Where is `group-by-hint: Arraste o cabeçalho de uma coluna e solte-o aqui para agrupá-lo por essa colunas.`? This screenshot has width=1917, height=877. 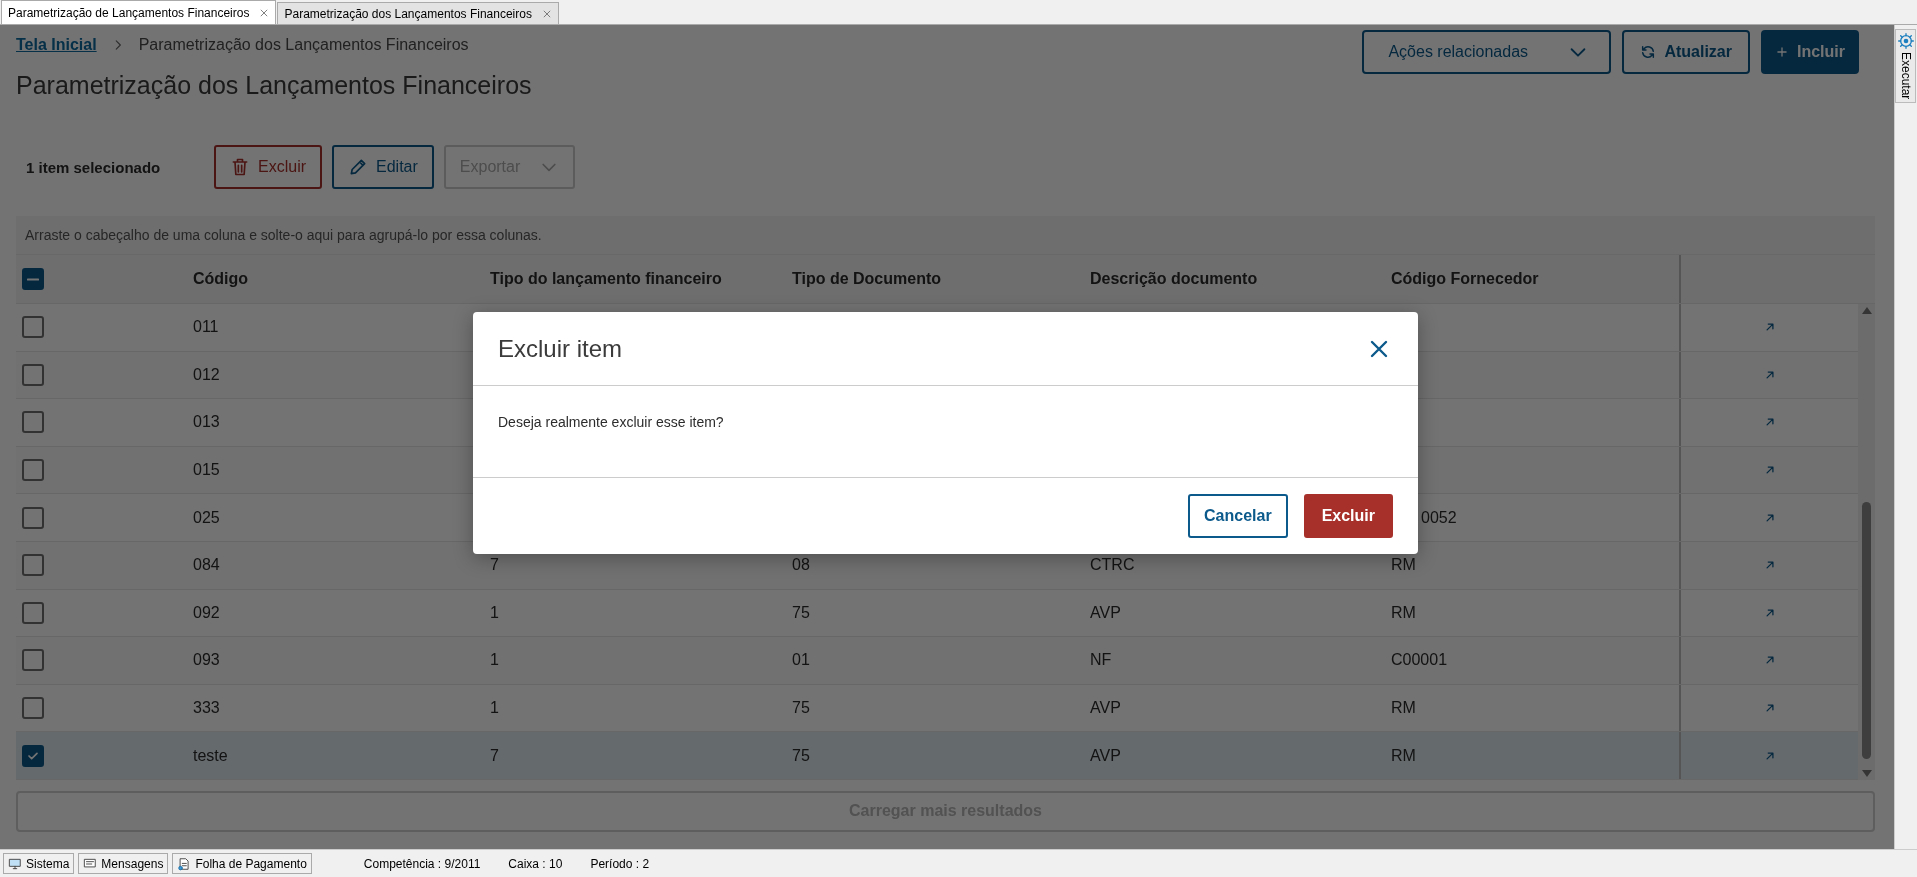
group-by-hint: Arraste o cabeçalho de uma coluna e solte-o aqui para agrupá-lo por essa colunas. is located at coordinates (945, 235).